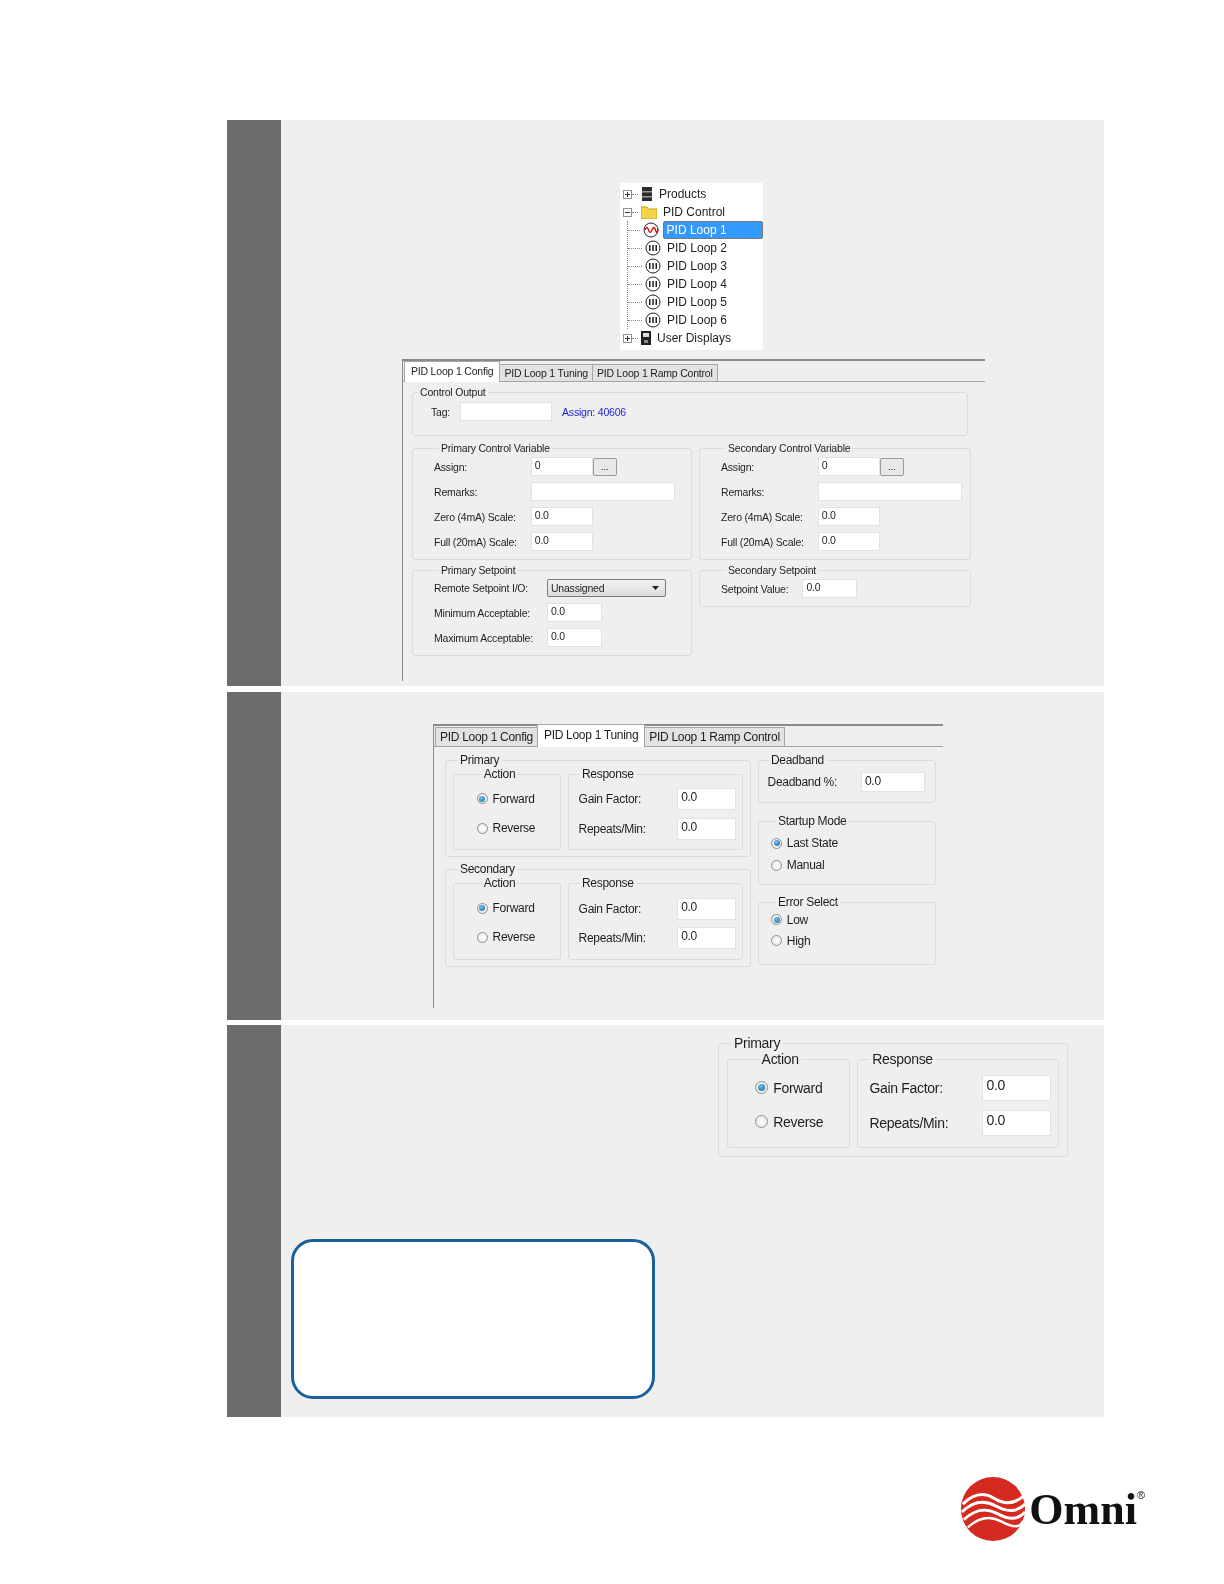  Describe the element at coordinates (812, 843) in the screenshot. I see `option-label: Last State` at that location.